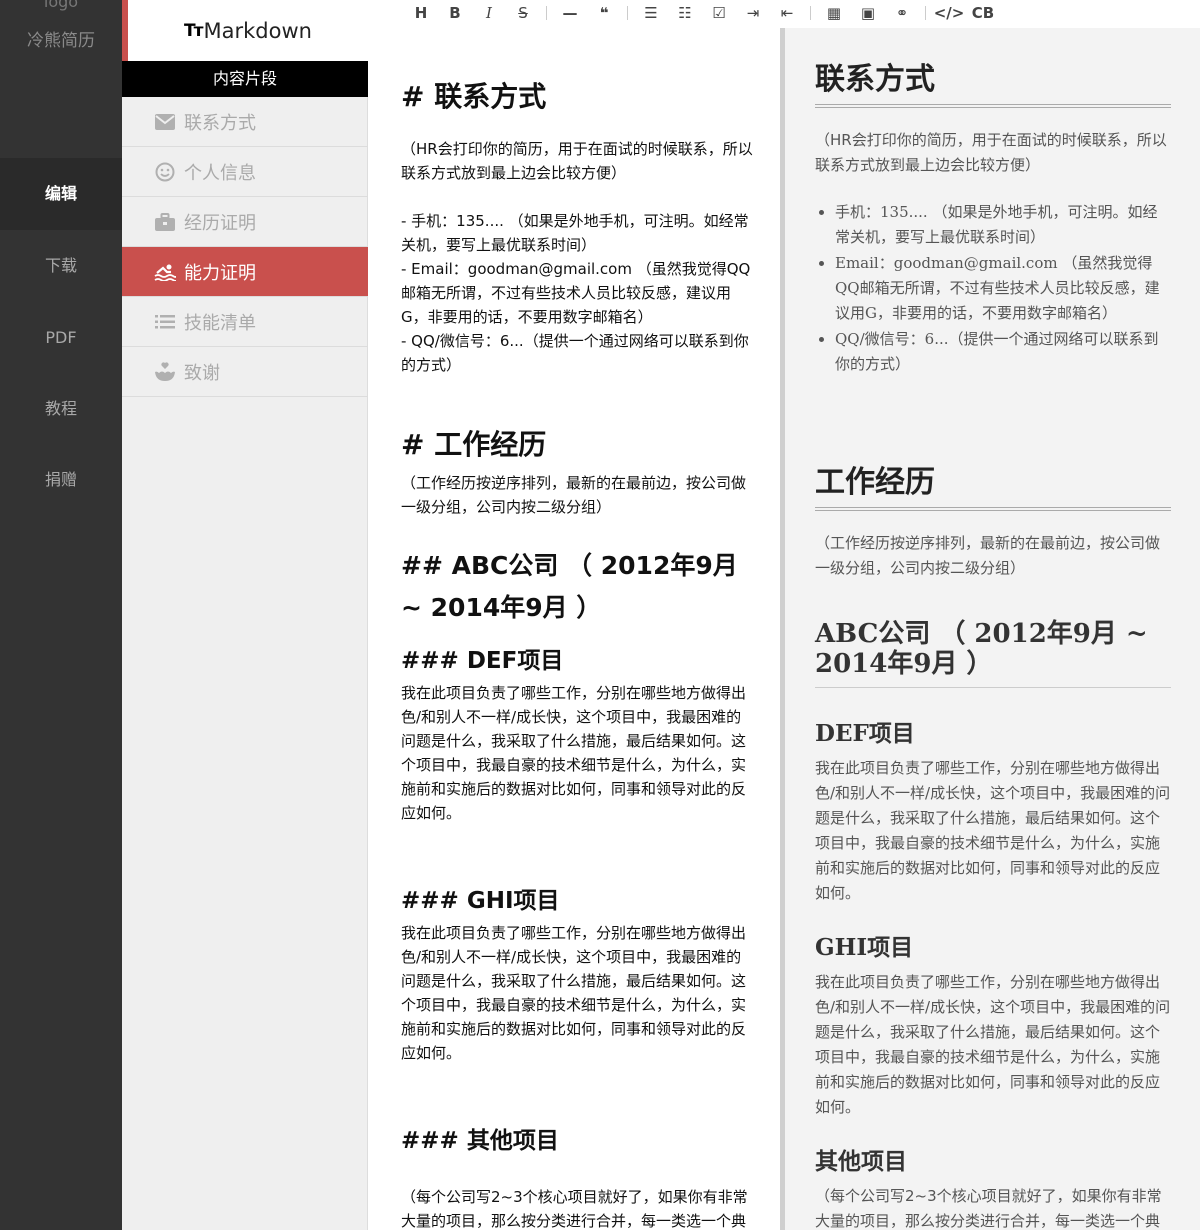 This screenshot has height=1230, width=1200. I want to click on md-heading-ghi: ### GHI项目, so click(480, 901).